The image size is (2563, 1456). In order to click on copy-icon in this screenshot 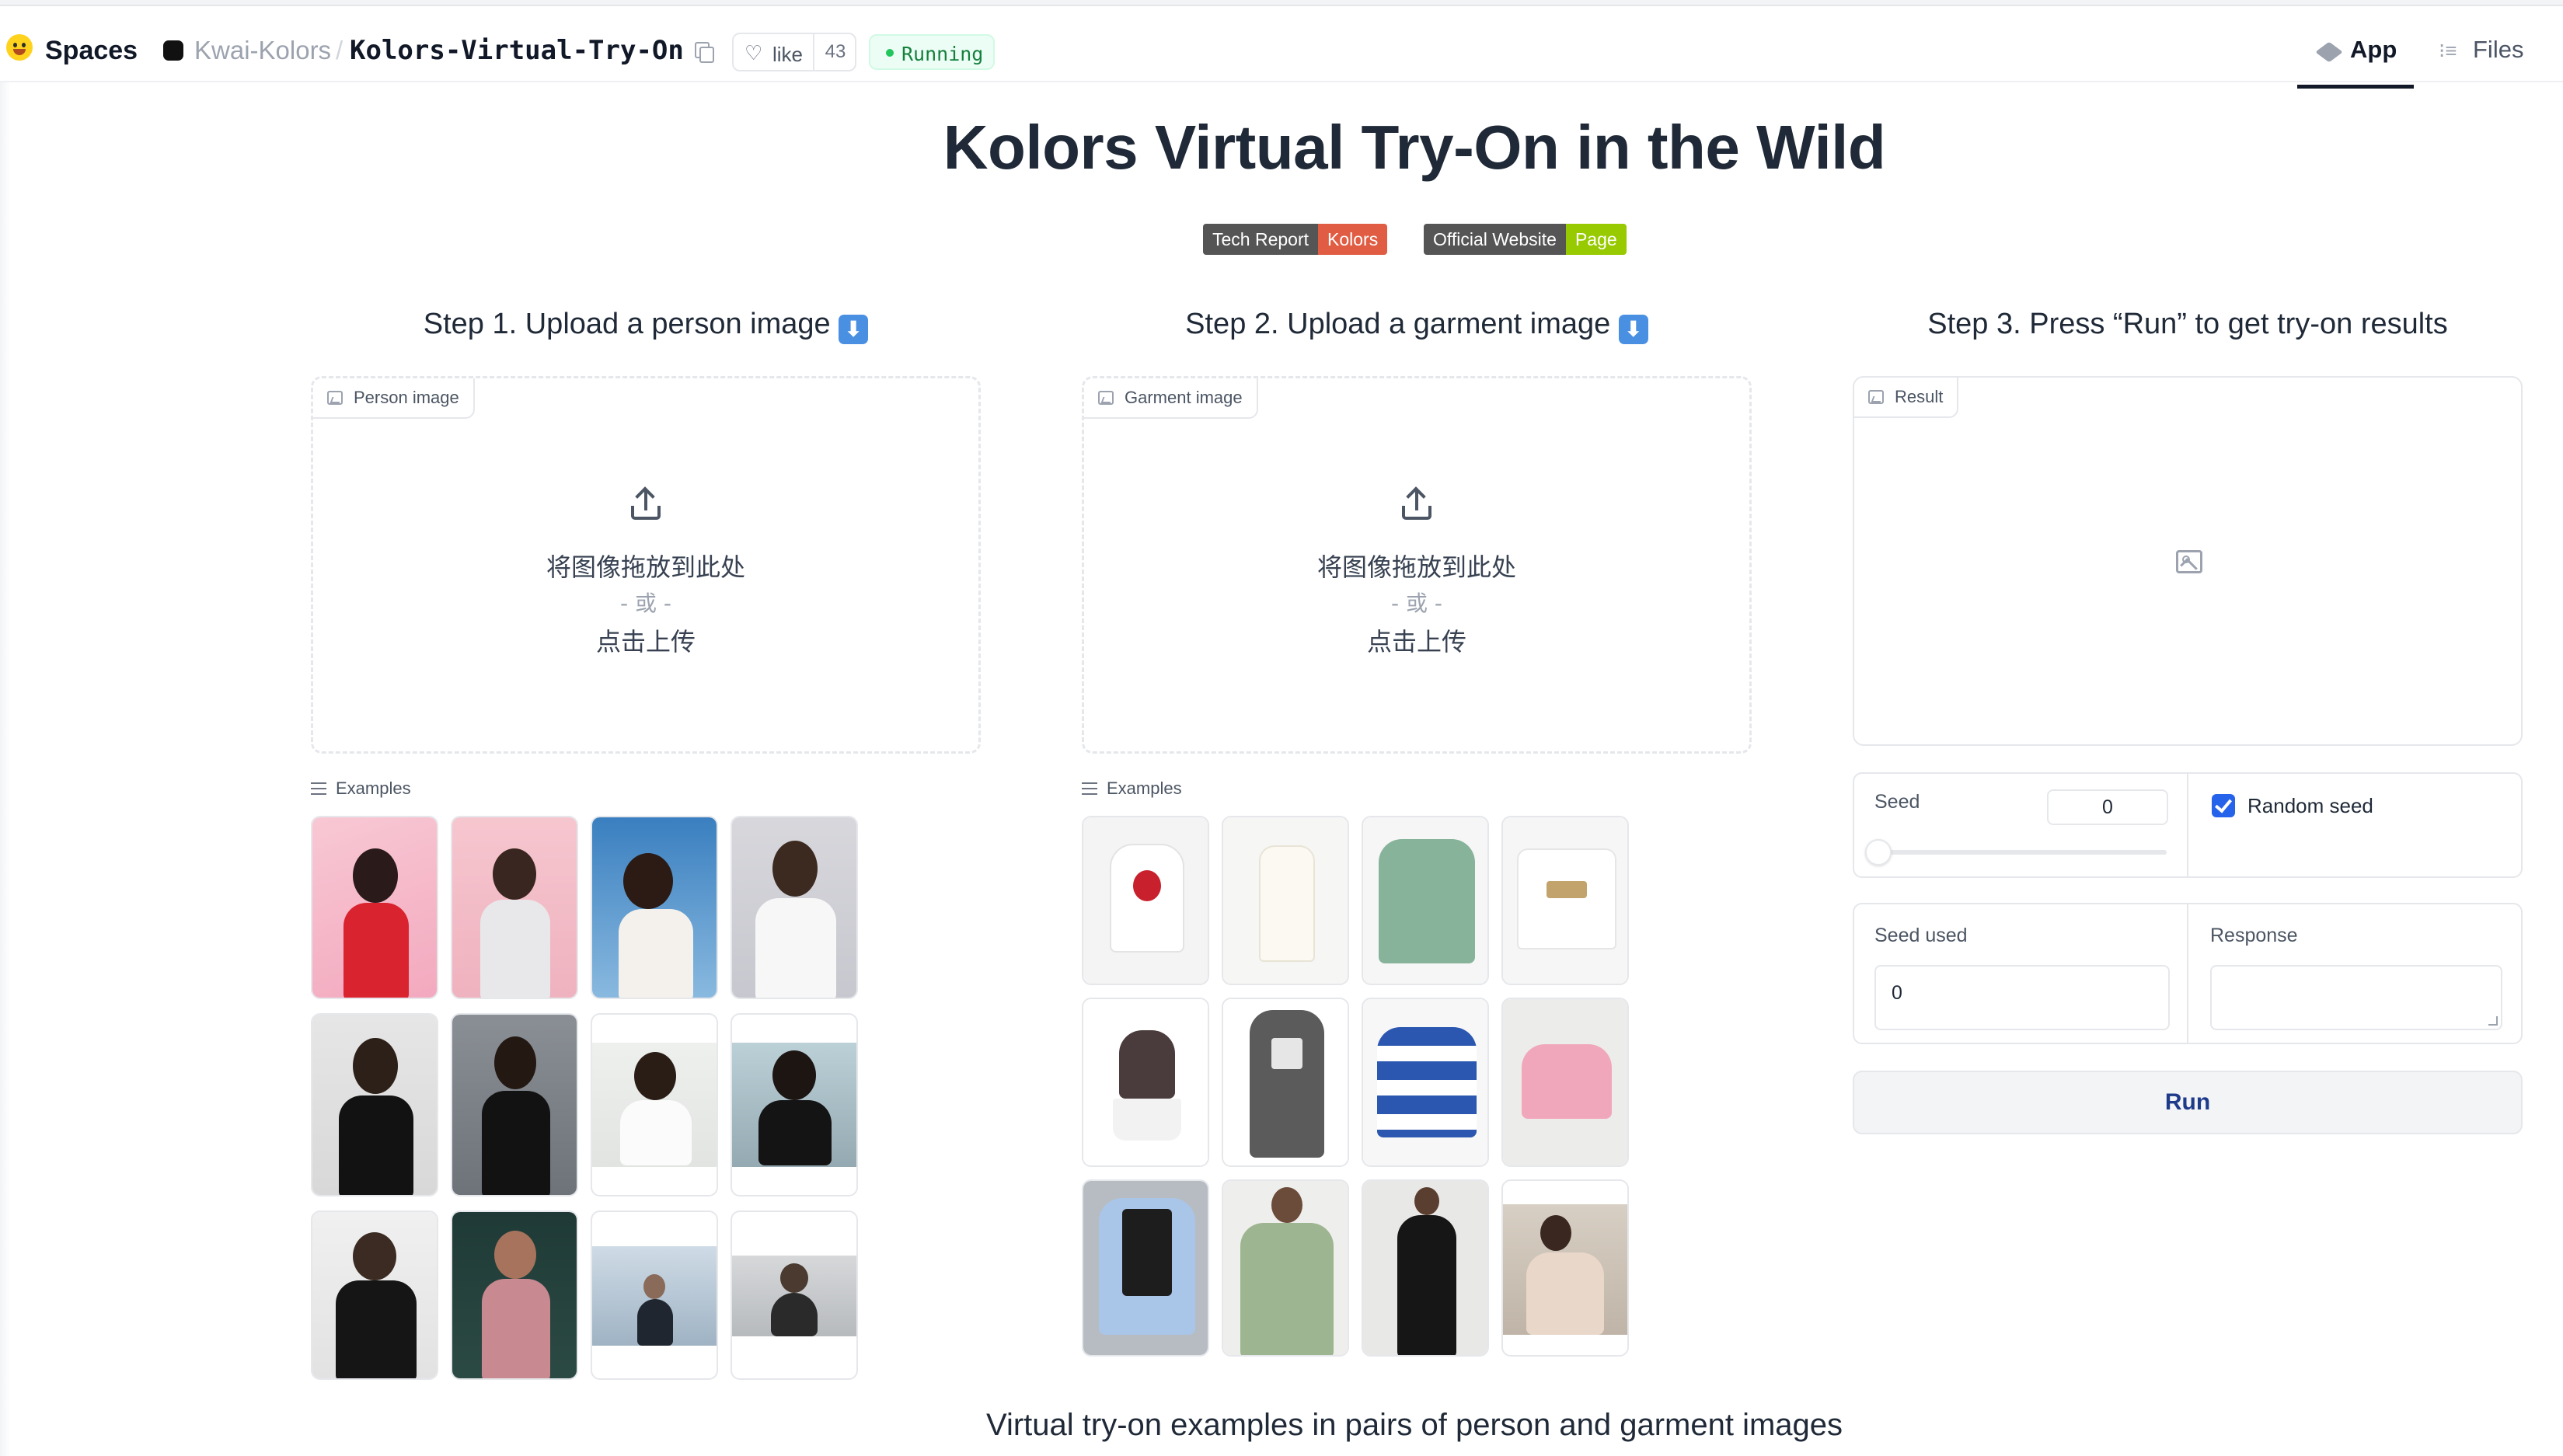, I will do `click(704, 53)`.